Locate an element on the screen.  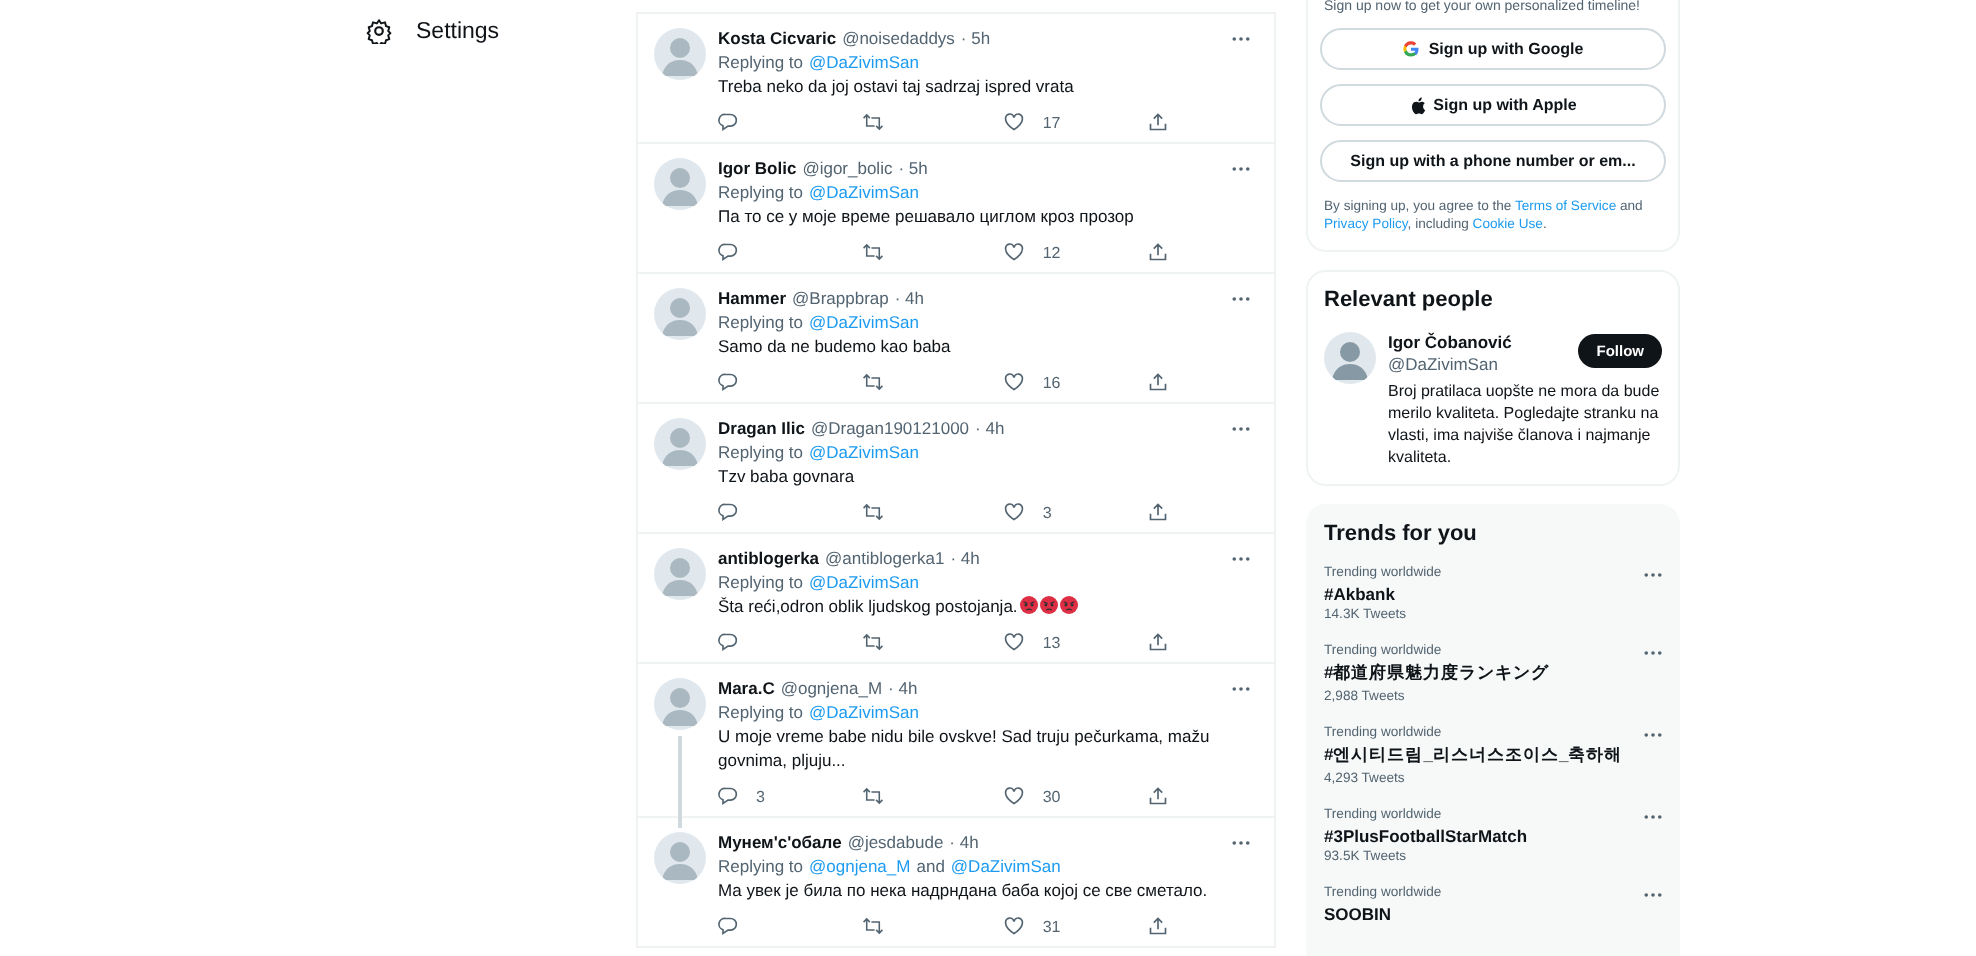
reply-count: 3 is located at coordinates (760, 796).